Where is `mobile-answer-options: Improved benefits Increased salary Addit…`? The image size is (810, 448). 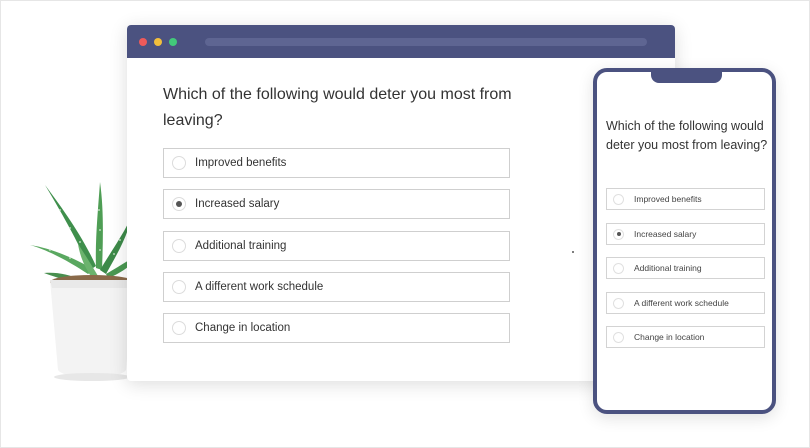
mobile-answer-options: Improved benefits Increased salary Addit… is located at coordinates (685, 274).